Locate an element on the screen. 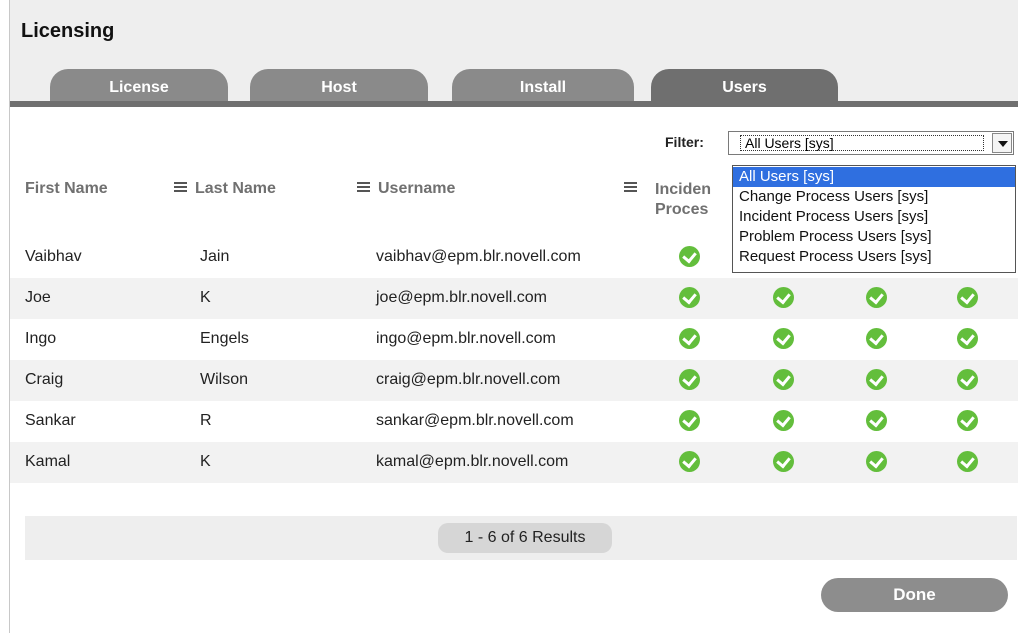 The image size is (1018, 633). cell-last-name: Engels is located at coordinates (224, 338).